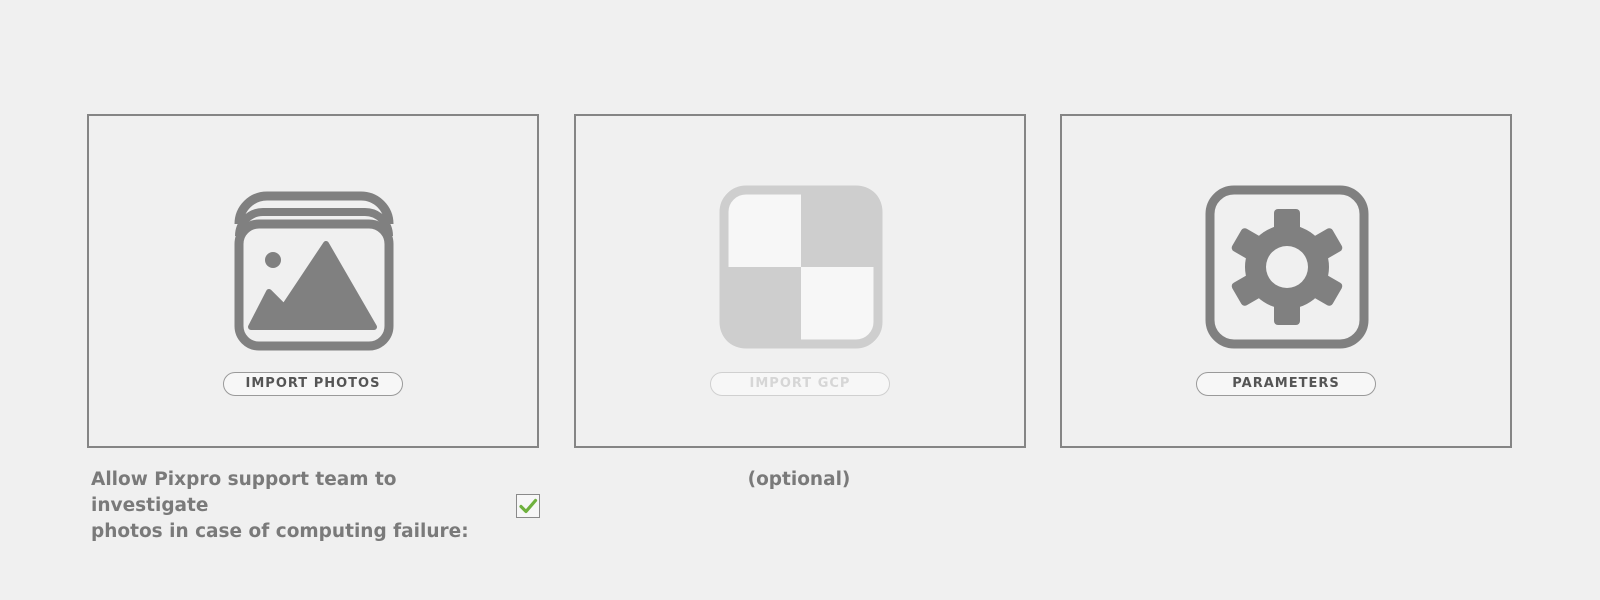 The image size is (1600, 600). I want to click on photos-stack-icon, so click(314, 267).